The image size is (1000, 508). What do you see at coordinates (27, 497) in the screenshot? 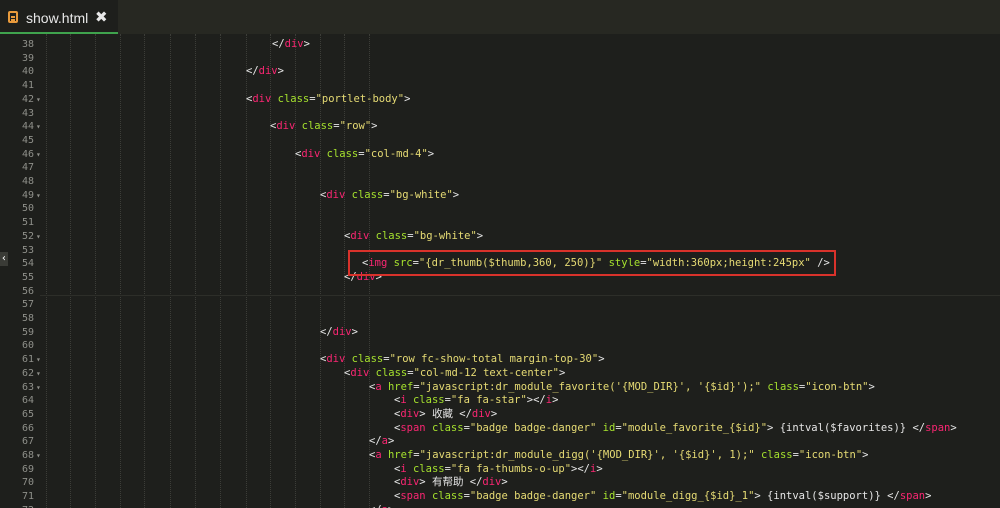
I see `line-number: 71` at bounding box center [27, 497].